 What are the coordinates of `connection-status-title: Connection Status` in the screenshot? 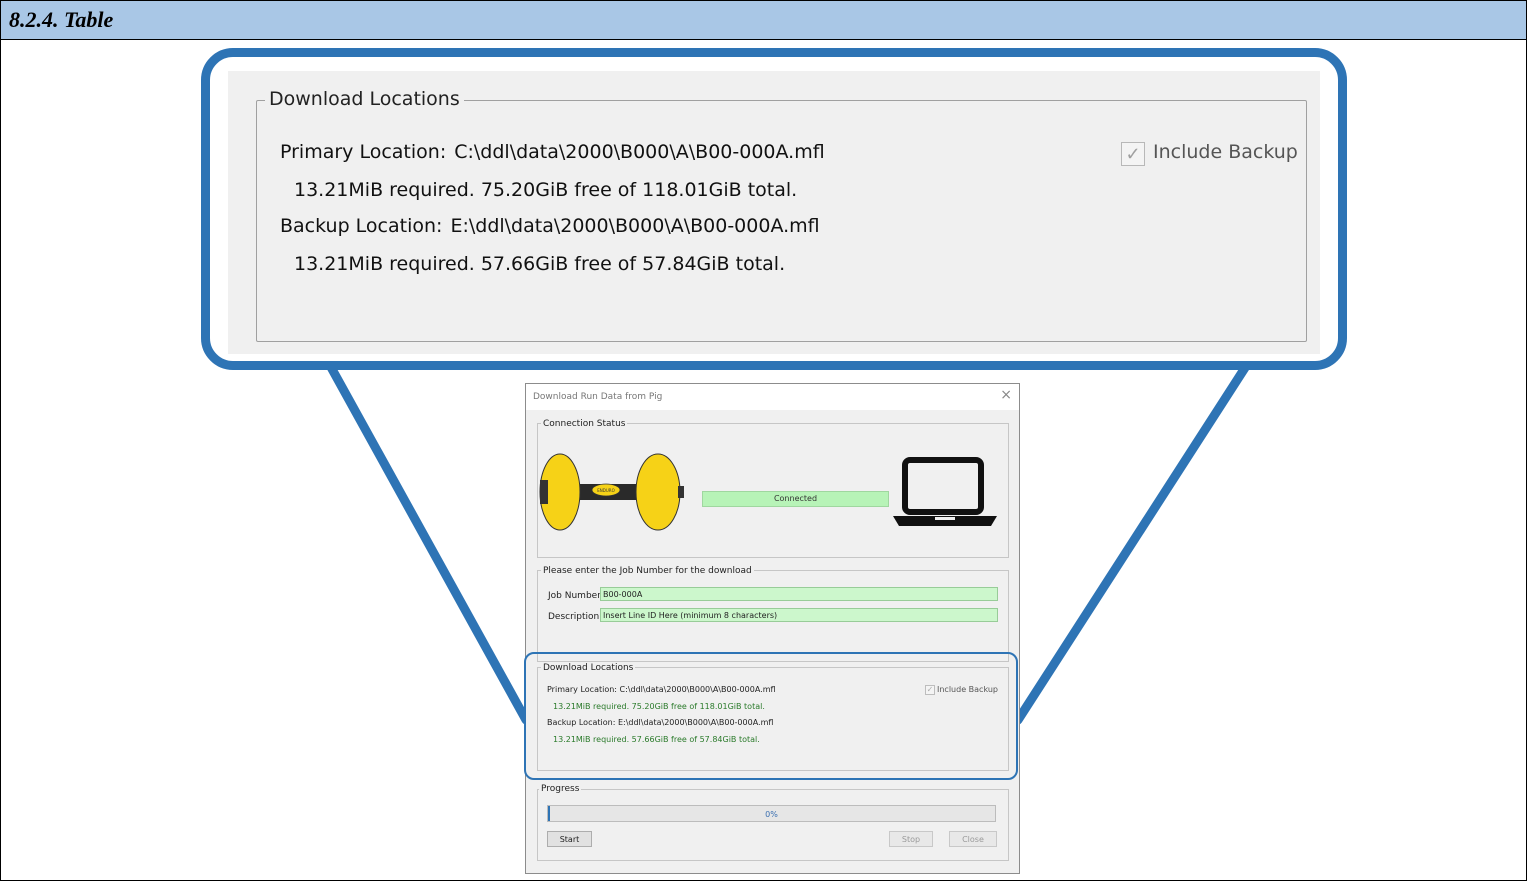 It's located at (584, 424).